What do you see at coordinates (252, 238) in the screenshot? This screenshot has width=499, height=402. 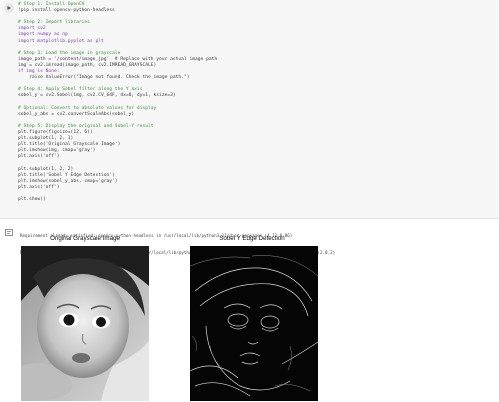 I see `figure-title-right: Sobel Y Edge Detection` at bounding box center [252, 238].